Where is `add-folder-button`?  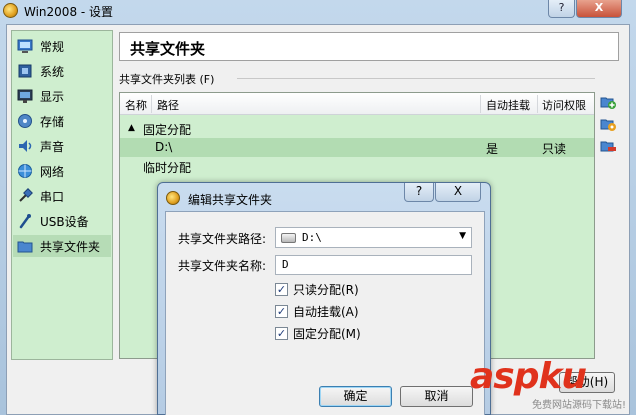 add-folder-button is located at coordinates (608, 103).